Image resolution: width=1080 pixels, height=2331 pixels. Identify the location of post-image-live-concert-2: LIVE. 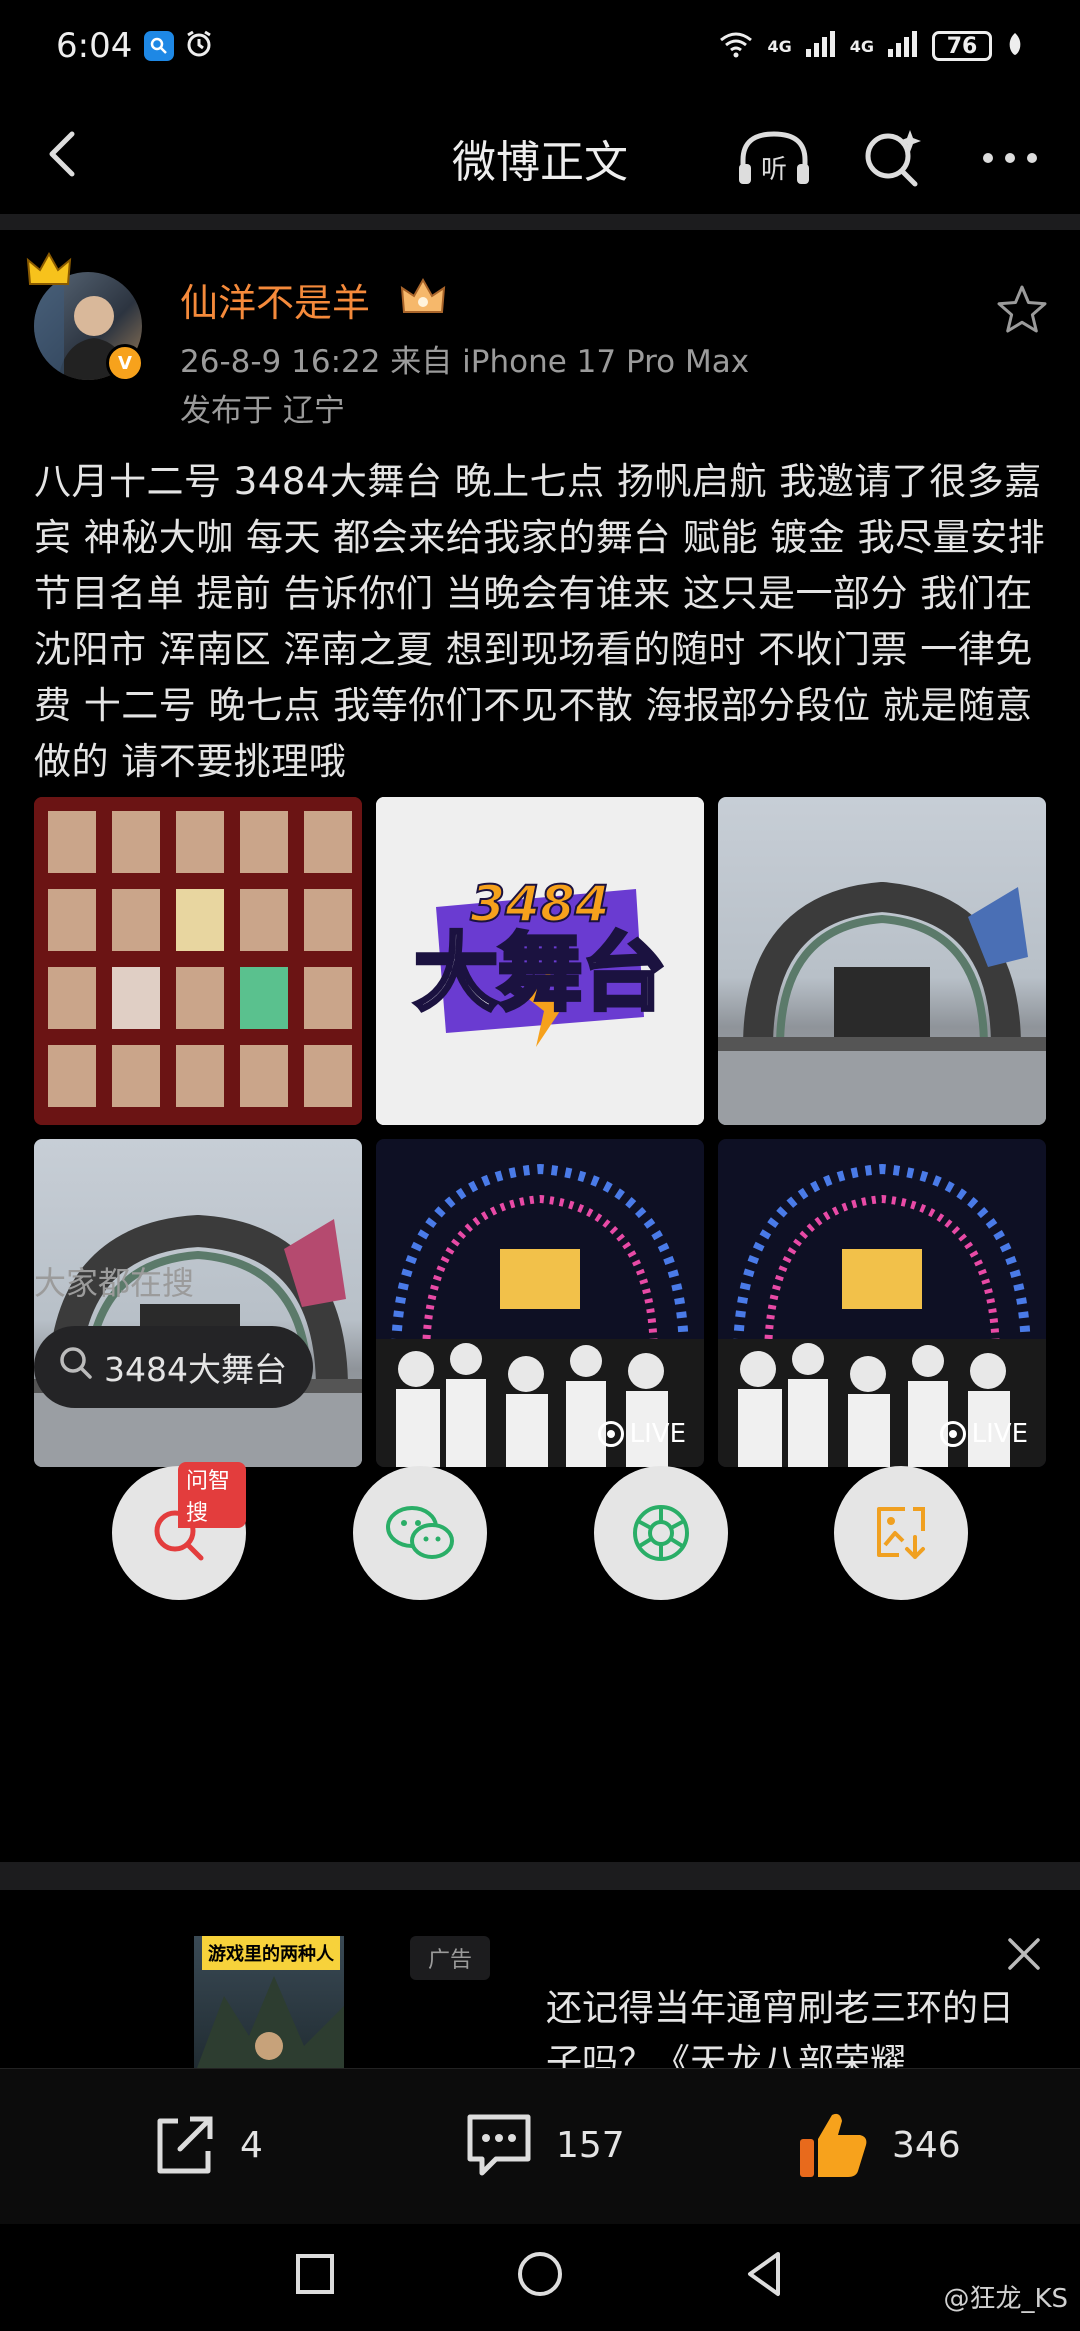
(882, 1303).